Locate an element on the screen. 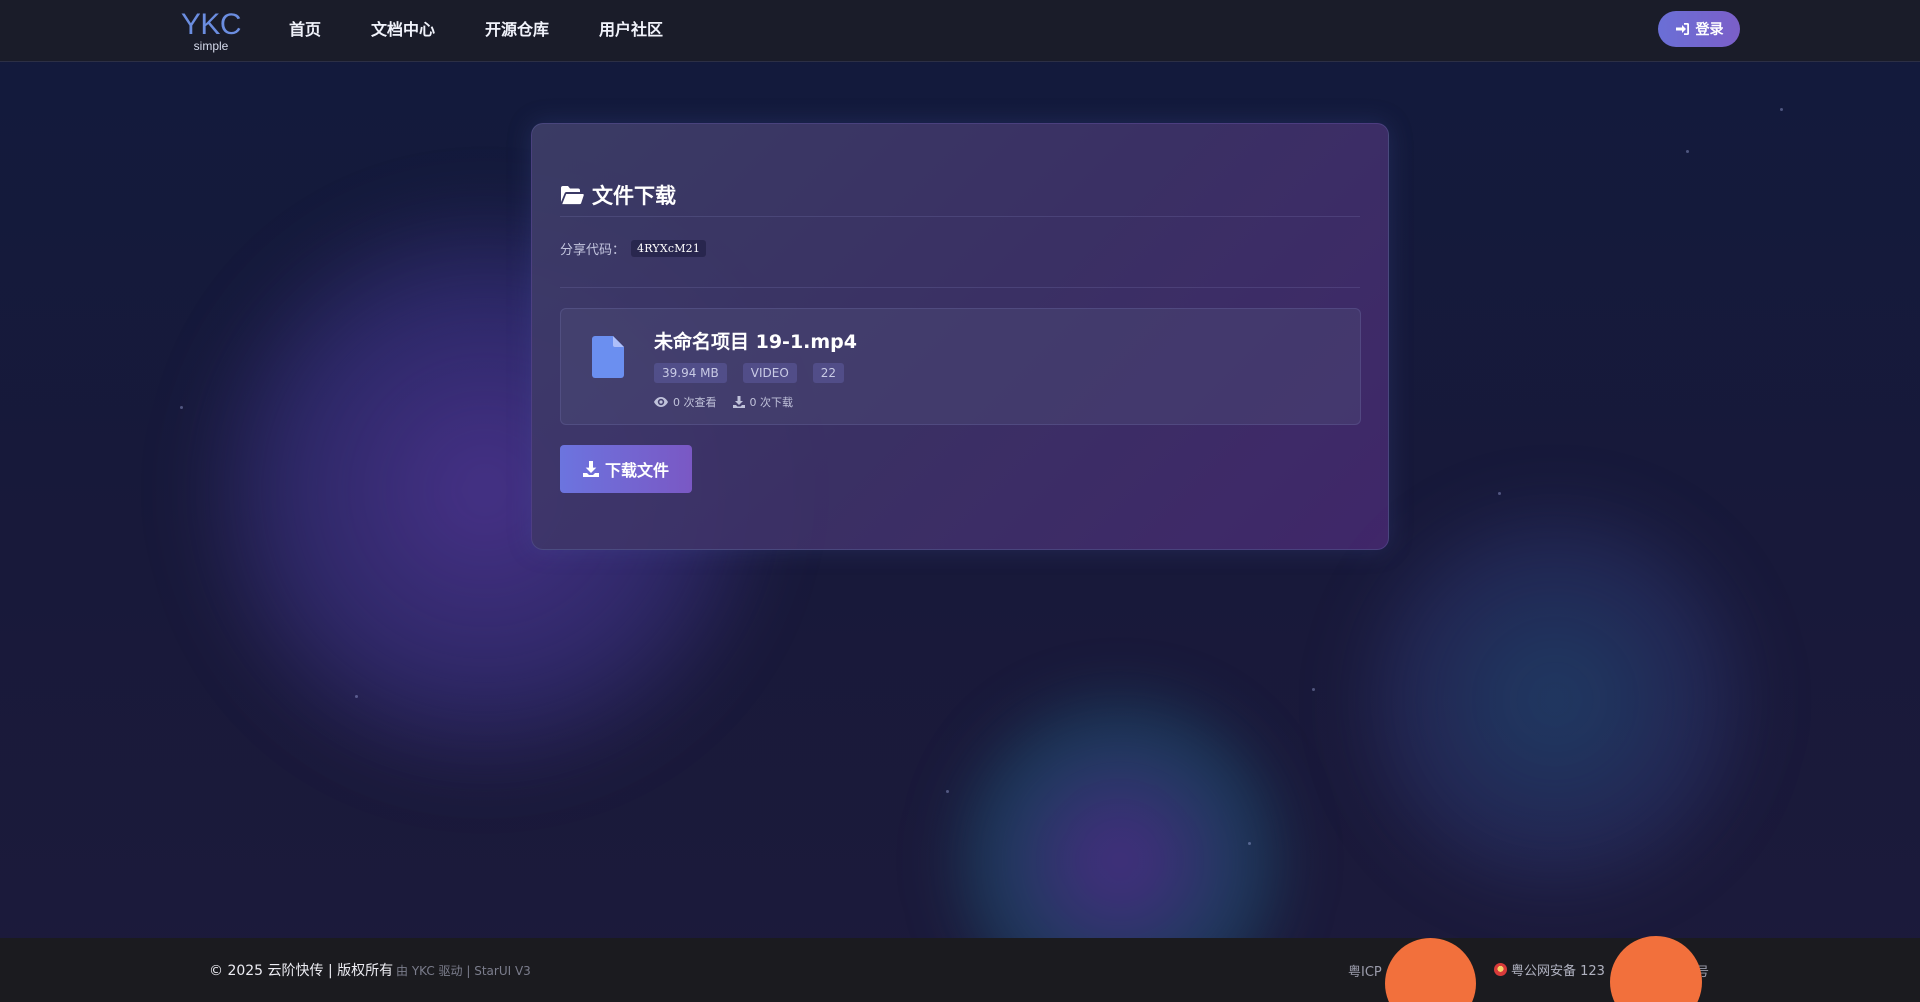 The image size is (1920, 1002). powered-by-text: 由 YKC 驱动 | StarUI V3 is located at coordinates (463, 971).